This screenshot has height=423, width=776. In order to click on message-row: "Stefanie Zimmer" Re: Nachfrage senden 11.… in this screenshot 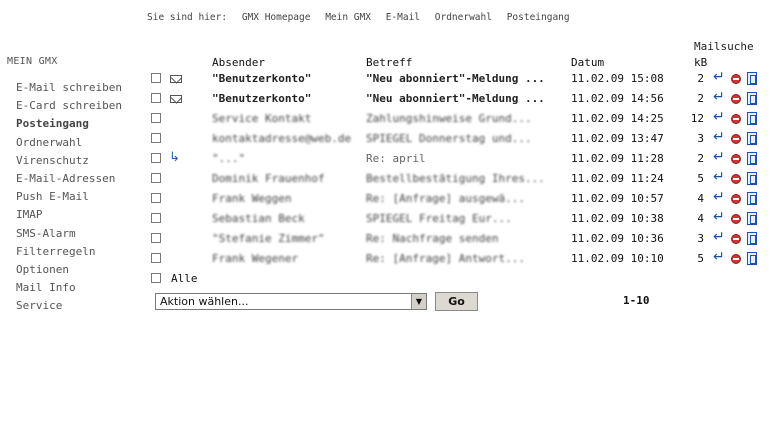, I will do `click(388, 240)`.